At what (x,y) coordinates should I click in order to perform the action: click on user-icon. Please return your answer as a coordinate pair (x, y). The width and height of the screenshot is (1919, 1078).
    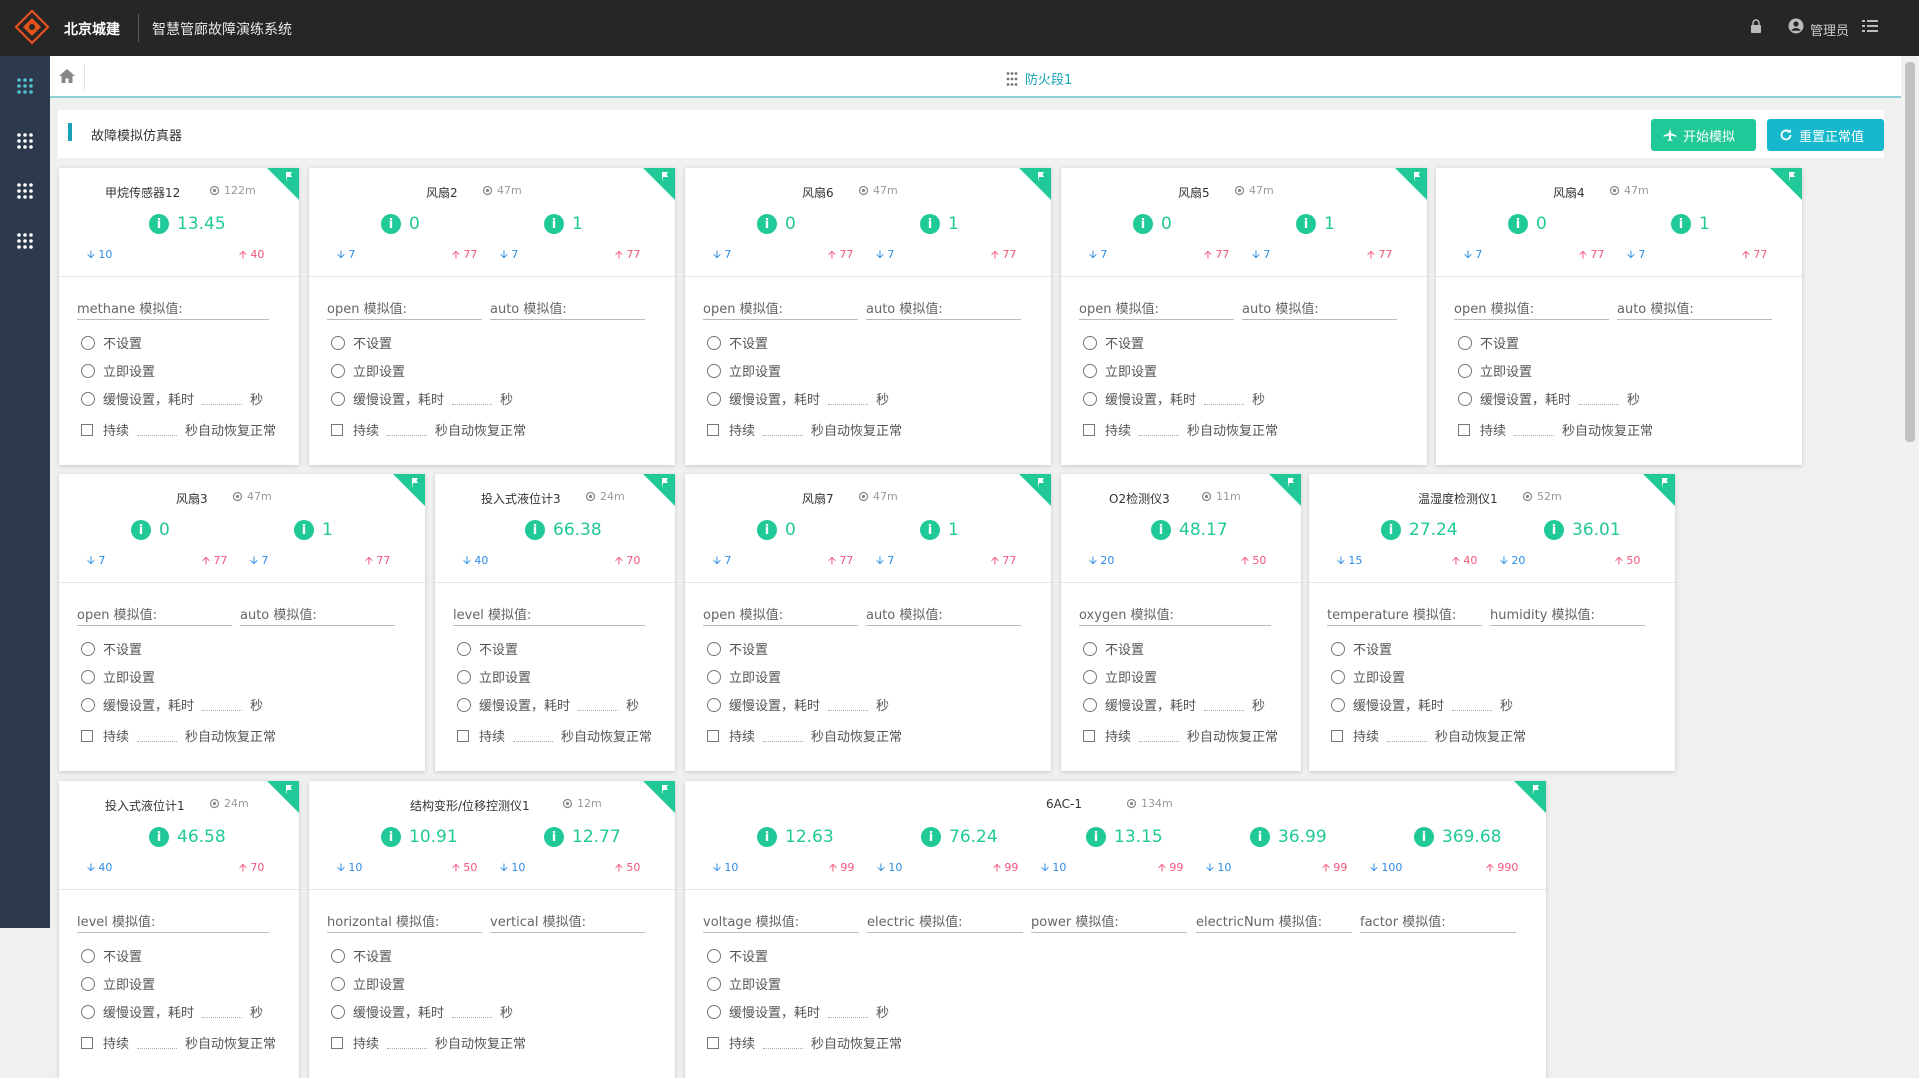
    Looking at the image, I should click on (1796, 26).